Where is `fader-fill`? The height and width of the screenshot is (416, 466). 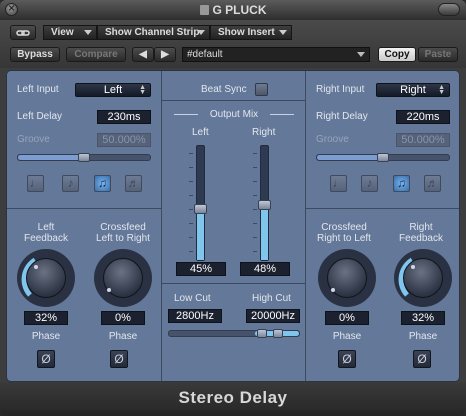
fader-fill is located at coordinates (200, 234).